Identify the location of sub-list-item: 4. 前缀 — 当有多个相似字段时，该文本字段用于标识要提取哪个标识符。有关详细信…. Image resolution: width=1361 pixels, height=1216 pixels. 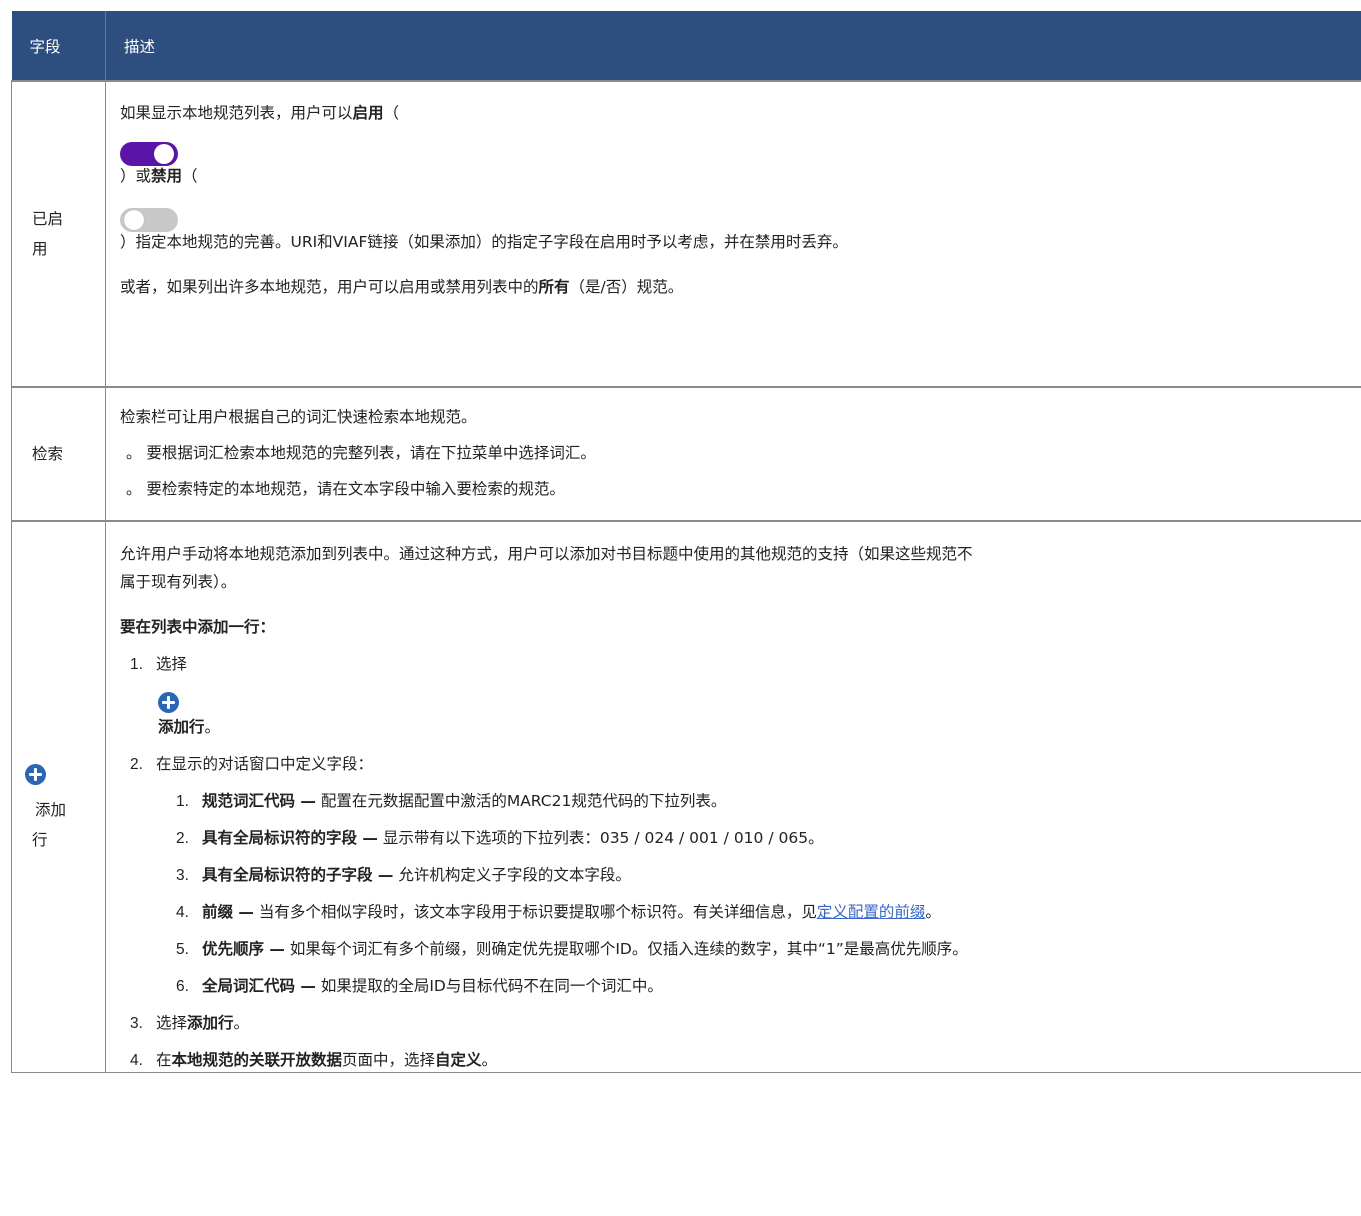
(558, 912).